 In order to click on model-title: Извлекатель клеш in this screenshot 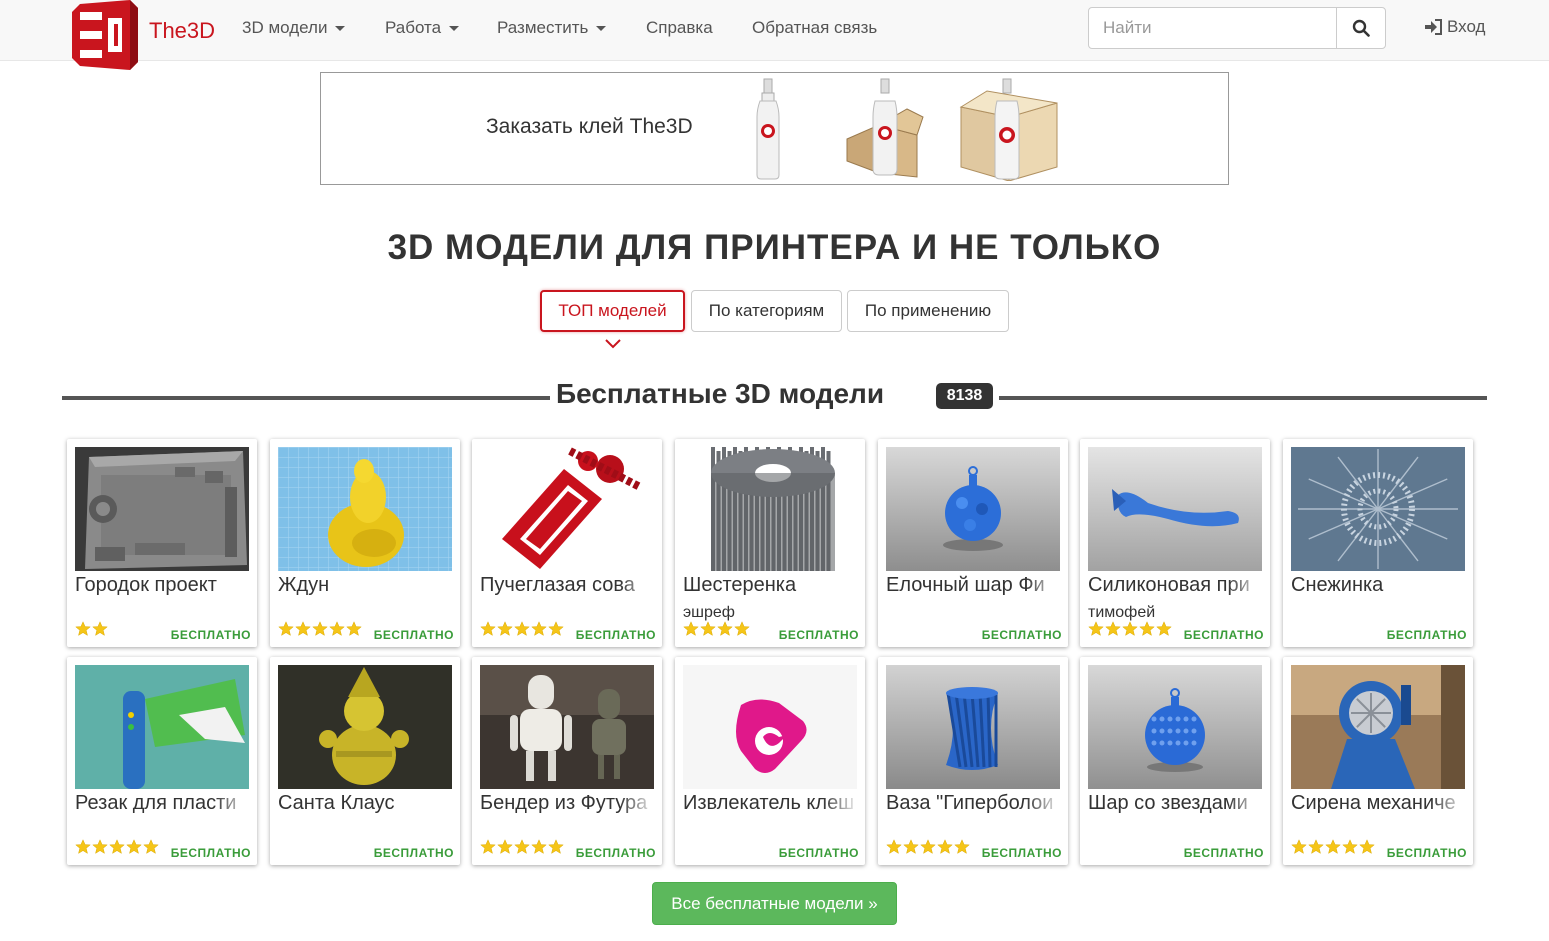, I will do `click(771, 803)`.